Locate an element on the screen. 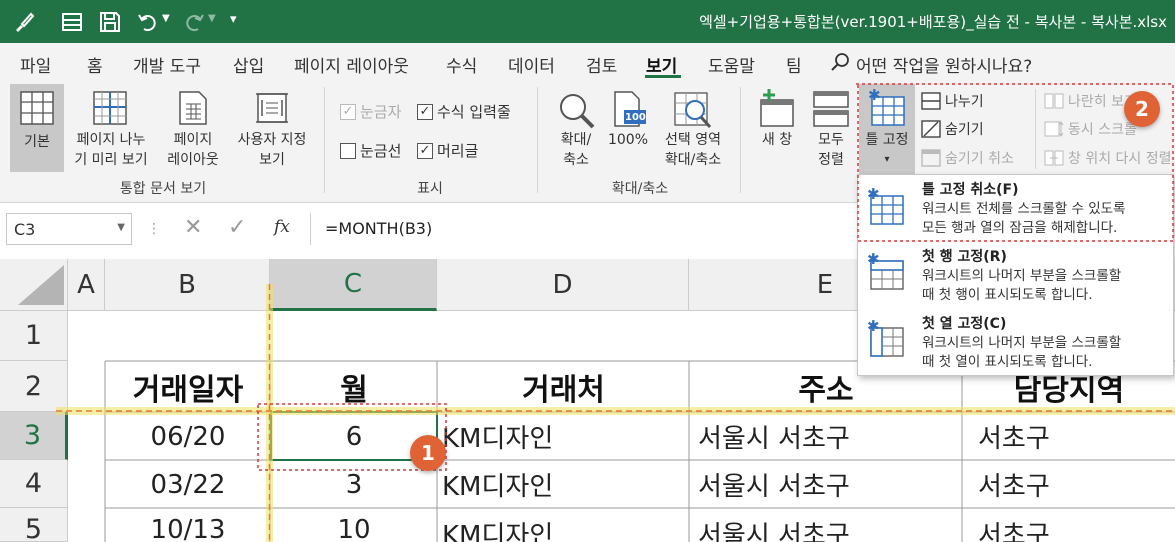 The height and width of the screenshot is (542, 1175). callout-outline is located at coordinates (1015, 162).